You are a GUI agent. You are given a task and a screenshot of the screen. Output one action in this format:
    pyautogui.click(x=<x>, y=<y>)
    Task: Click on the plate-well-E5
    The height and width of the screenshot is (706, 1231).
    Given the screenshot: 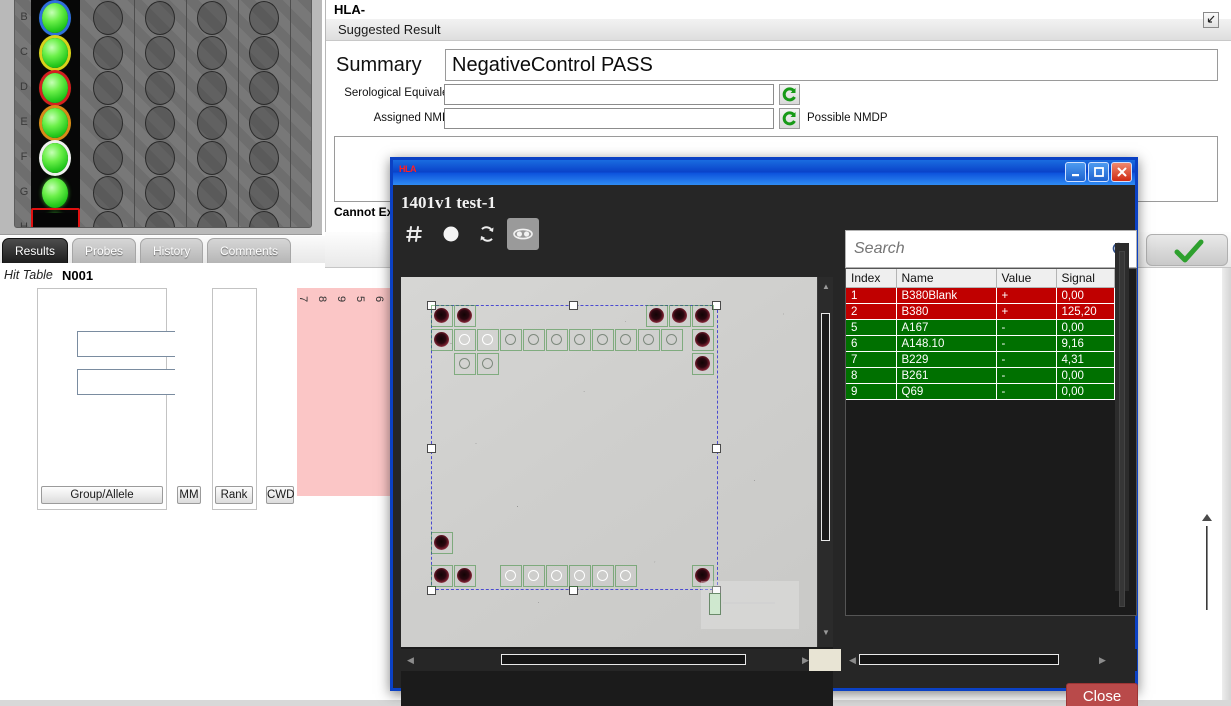 What is the action you would take?
    pyautogui.click(x=264, y=123)
    